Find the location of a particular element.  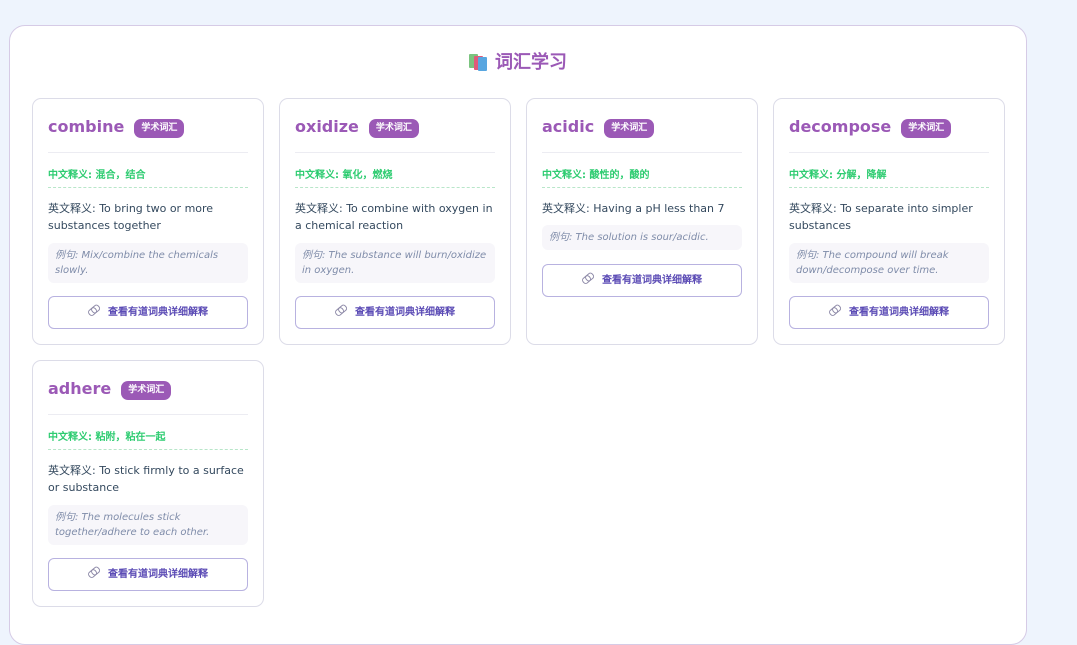

example-sentence: 例句: The solution is sour/acidic. is located at coordinates (642, 237).